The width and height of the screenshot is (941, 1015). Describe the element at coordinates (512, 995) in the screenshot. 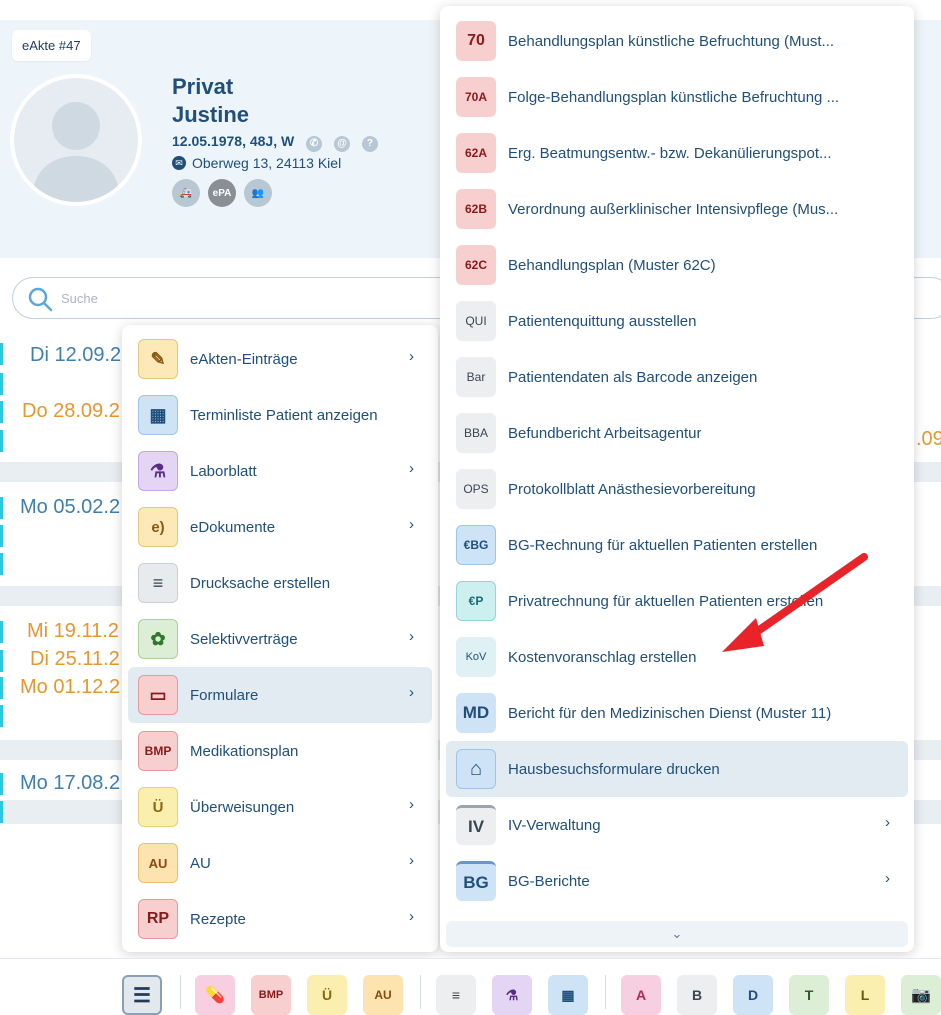

I see `flask-icon: ⚗` at that location.